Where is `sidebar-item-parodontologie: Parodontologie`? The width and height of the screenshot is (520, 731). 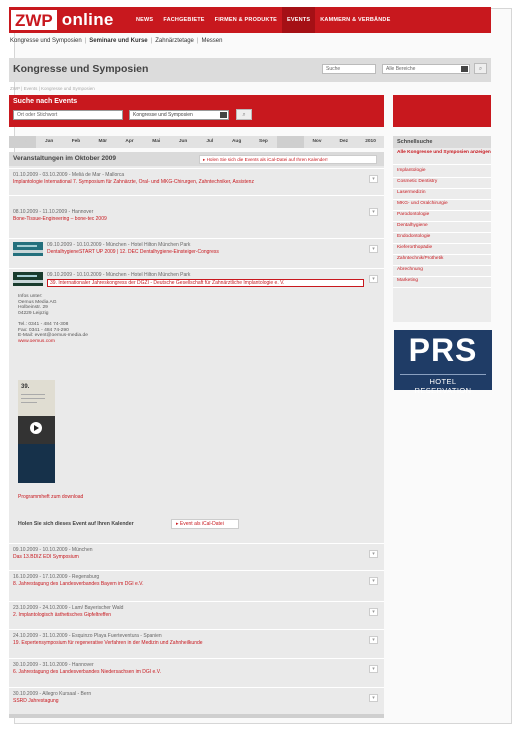 sidebar-item-parodontologie: Parodontologie is located at coordinates (442, 216).